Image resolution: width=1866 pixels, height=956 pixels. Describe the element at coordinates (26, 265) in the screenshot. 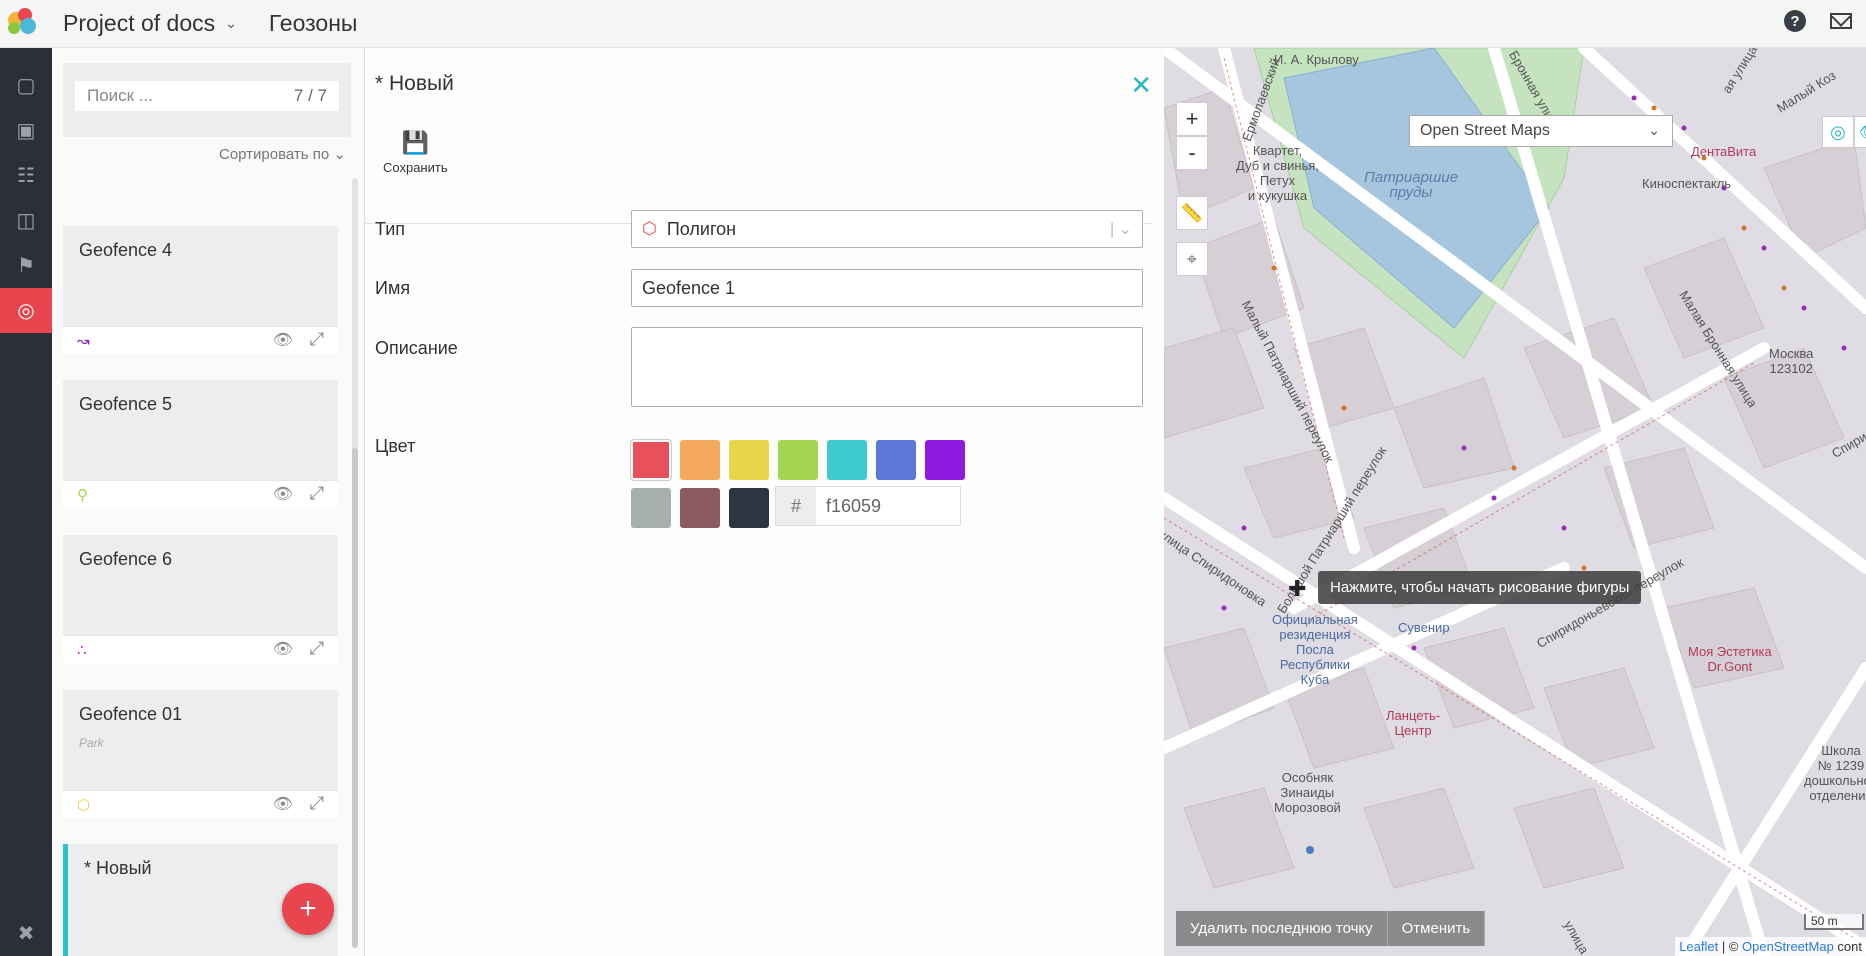

I see `tag-icon: ⚑` at that location.